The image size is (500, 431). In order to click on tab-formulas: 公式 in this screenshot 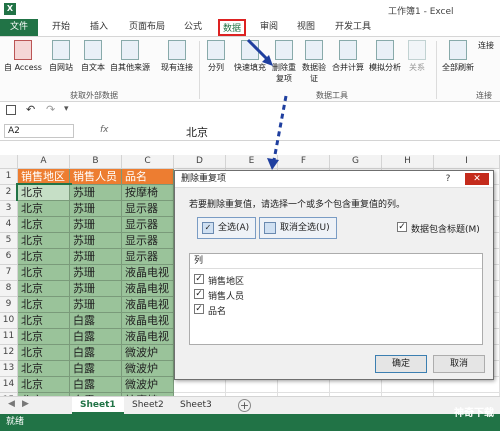, I will do `click(193, 27)`.